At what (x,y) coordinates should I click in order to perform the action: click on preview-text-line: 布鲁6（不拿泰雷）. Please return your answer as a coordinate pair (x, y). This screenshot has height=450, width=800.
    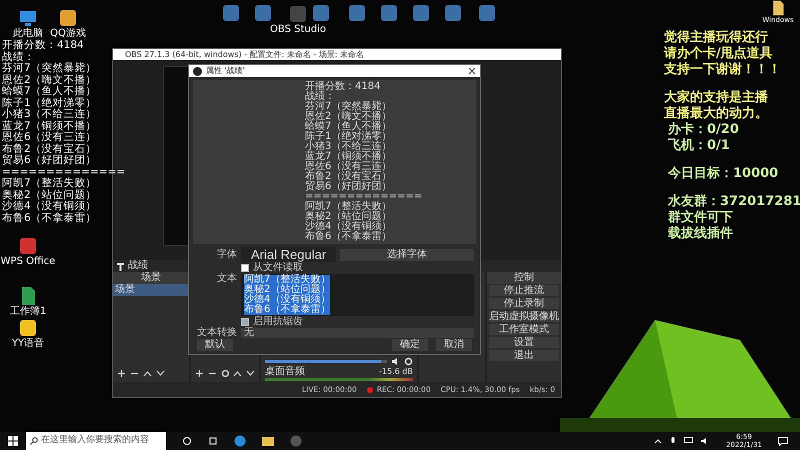
    Looking at the image, I should click on (348, 237).